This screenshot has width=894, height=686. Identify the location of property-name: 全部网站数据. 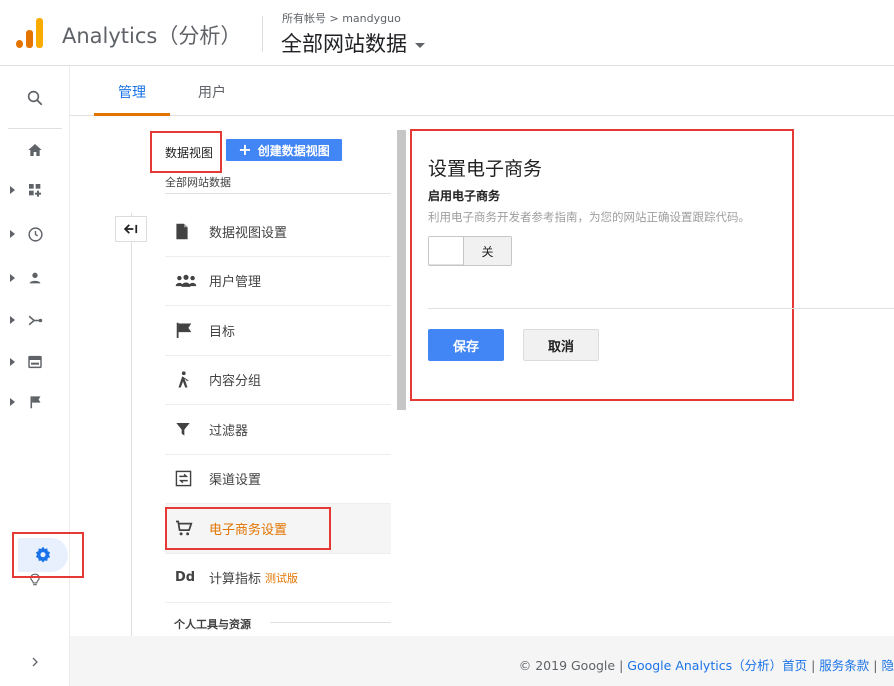
(344, 44).